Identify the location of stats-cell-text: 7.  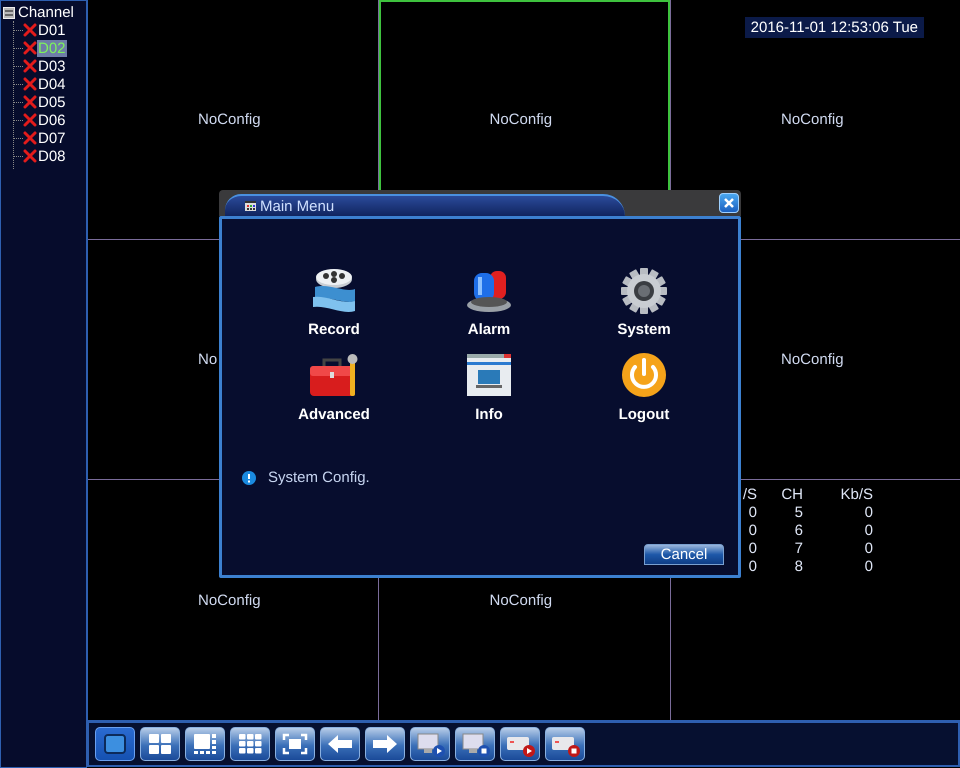
(798, 548).